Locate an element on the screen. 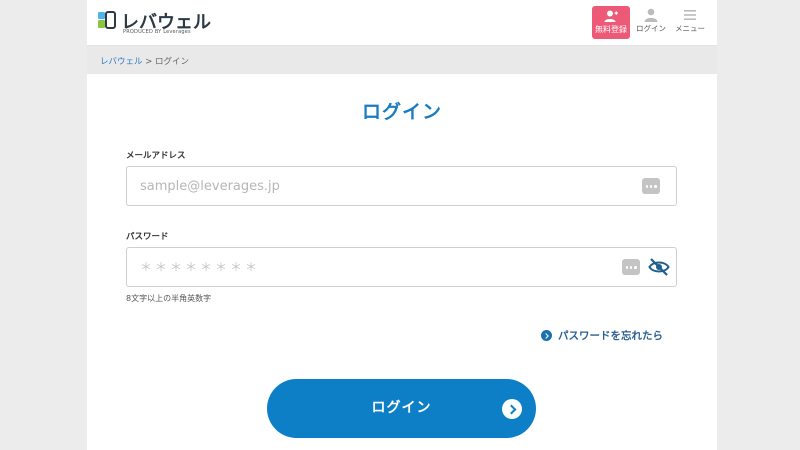  free-register-button: 無料登録 is located at coordinates (611, 22).